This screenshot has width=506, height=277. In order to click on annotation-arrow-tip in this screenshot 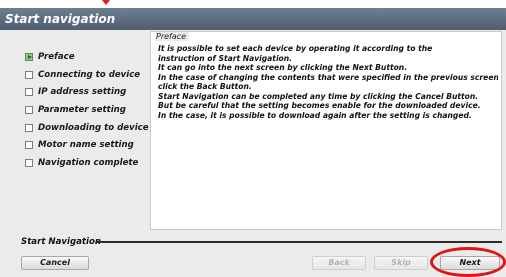, I will do `click(106, 2)`.